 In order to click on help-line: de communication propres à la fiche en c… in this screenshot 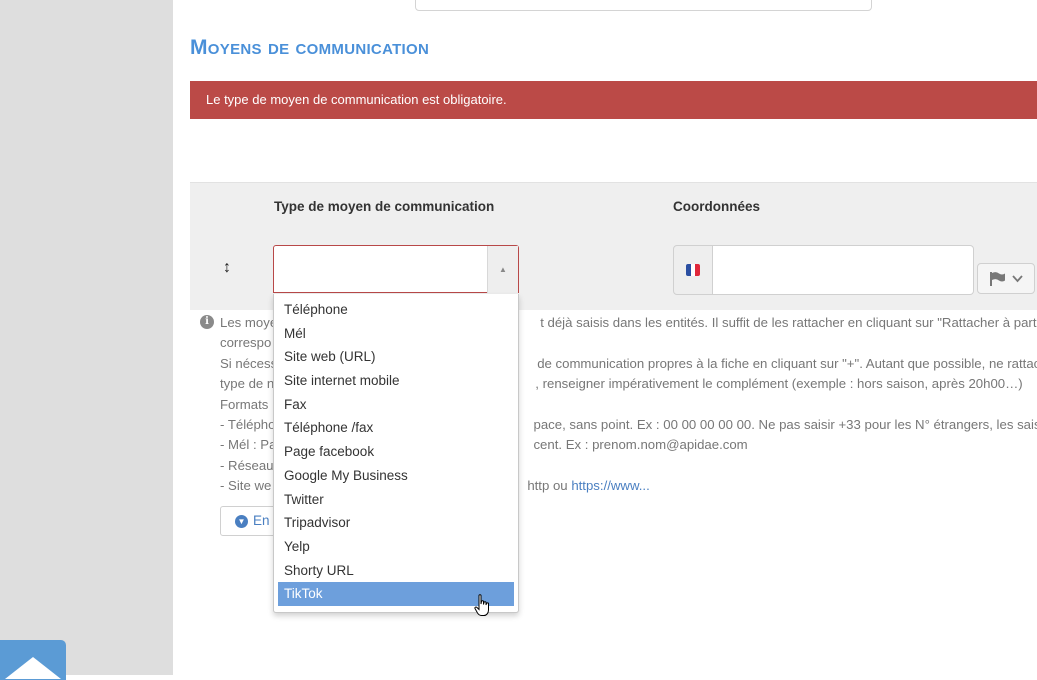, I will do `click(787, 363)`.